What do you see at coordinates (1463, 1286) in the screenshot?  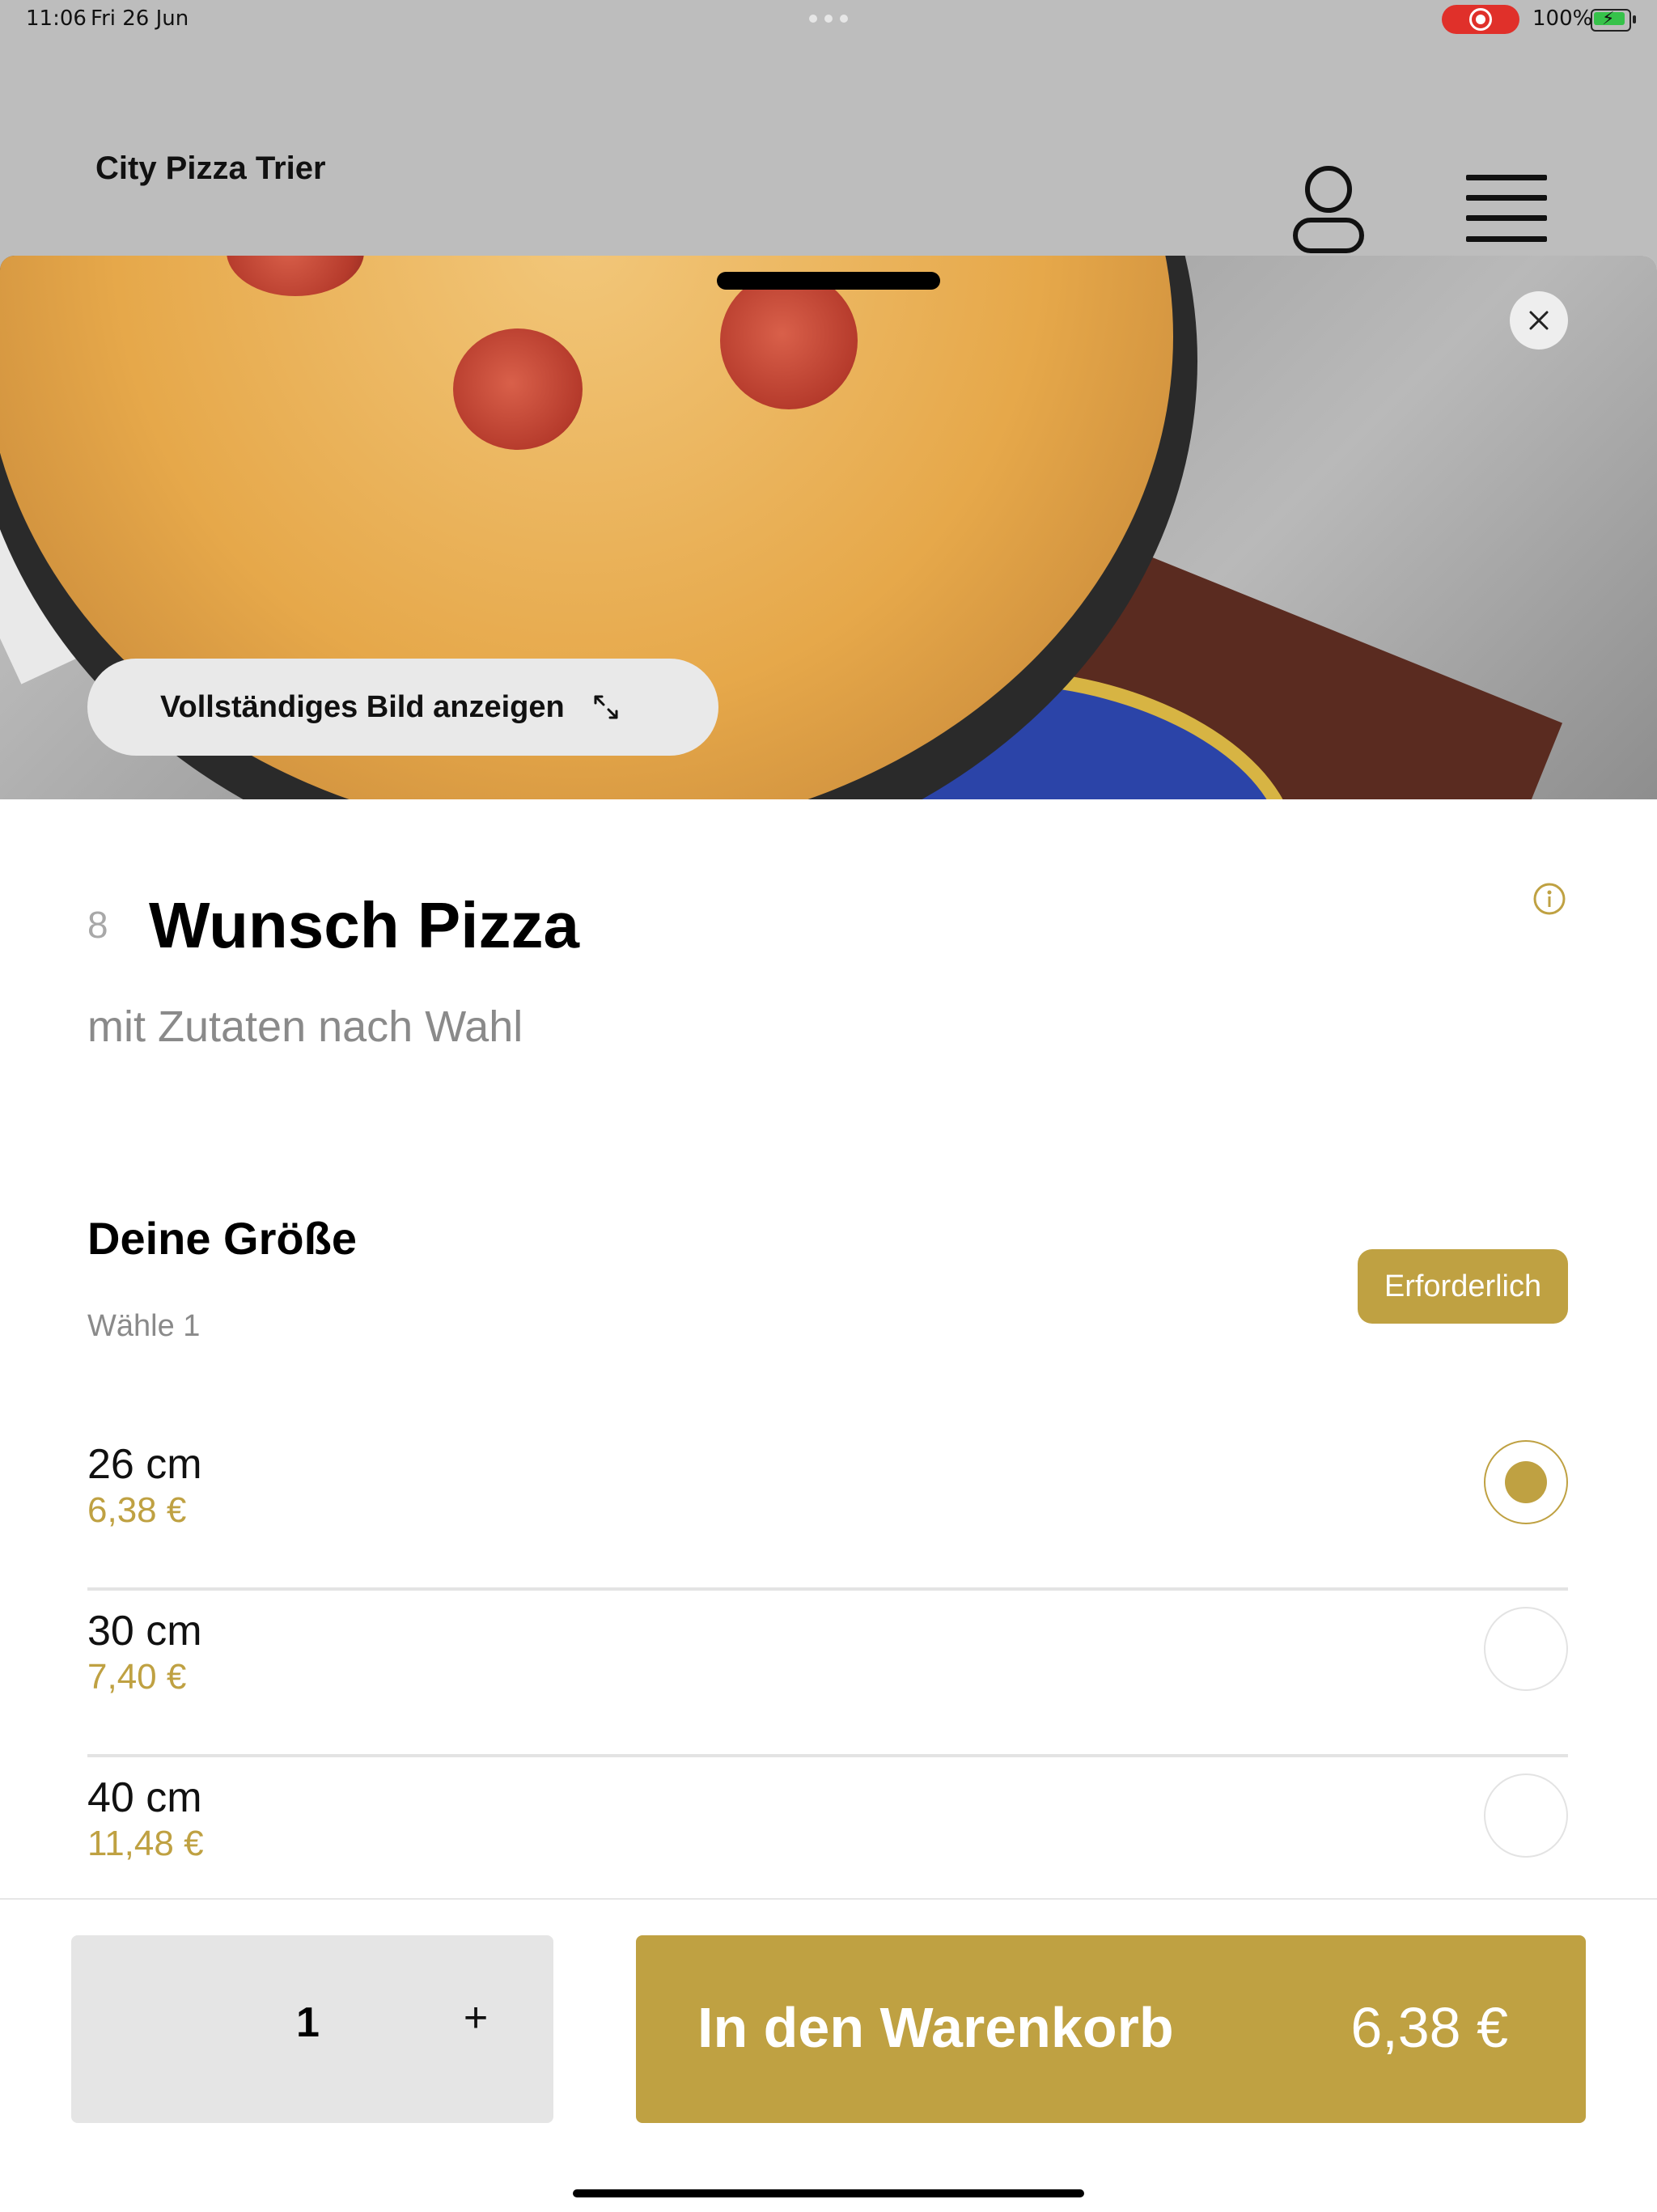 I see `required-badge: Erforderlich` at bounding box center [1463, 1286].